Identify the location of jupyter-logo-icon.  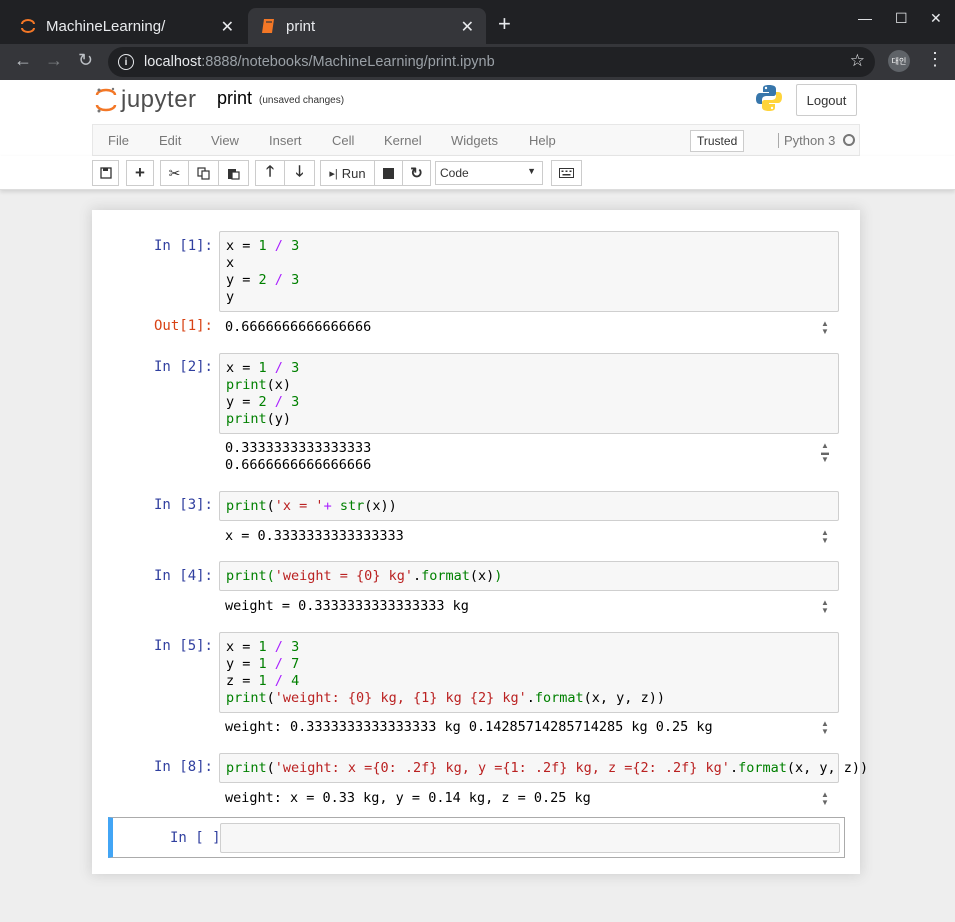
(106, 100).